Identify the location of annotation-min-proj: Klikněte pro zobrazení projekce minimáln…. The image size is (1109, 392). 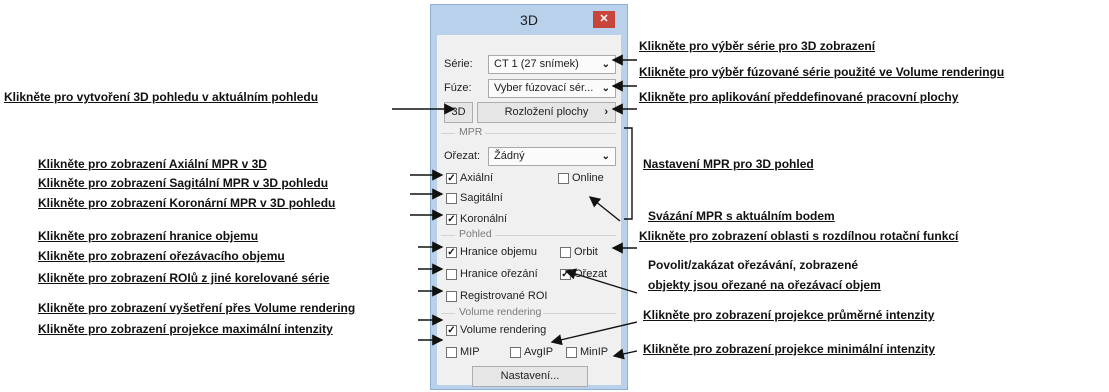
(789, 349).